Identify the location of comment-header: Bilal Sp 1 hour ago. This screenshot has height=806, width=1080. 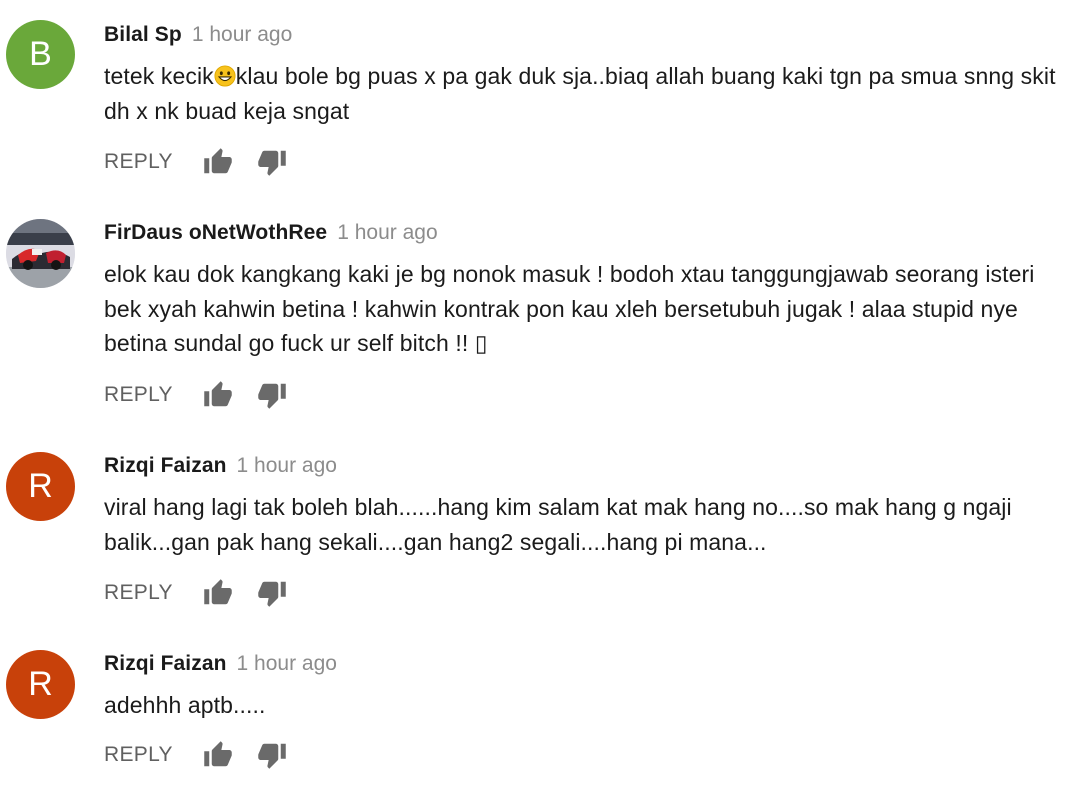
(198, 35).